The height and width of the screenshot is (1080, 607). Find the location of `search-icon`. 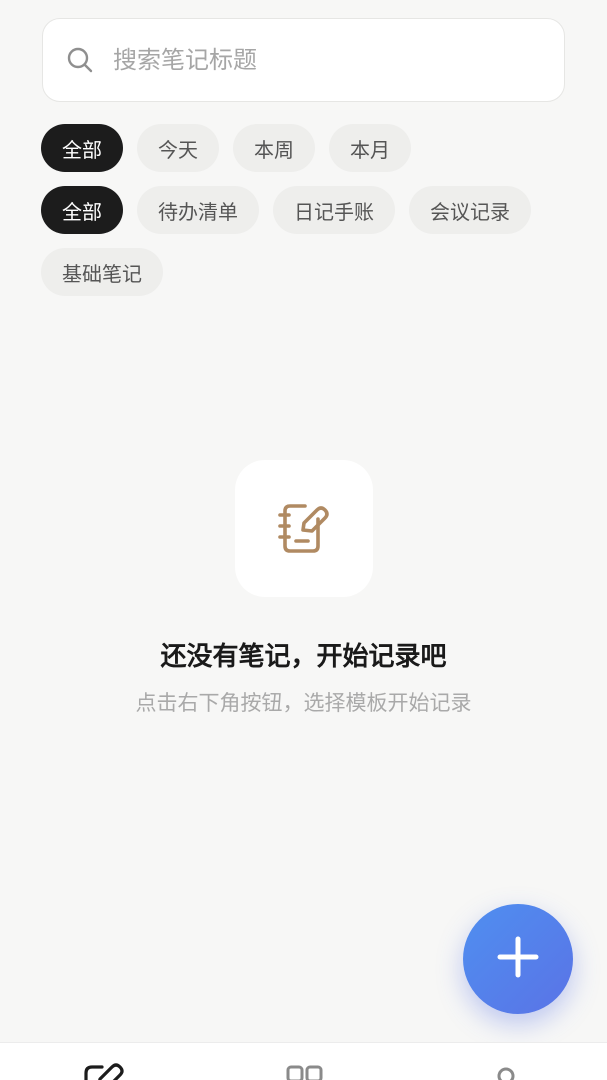

search-icon is located at coordinates (80, 60).